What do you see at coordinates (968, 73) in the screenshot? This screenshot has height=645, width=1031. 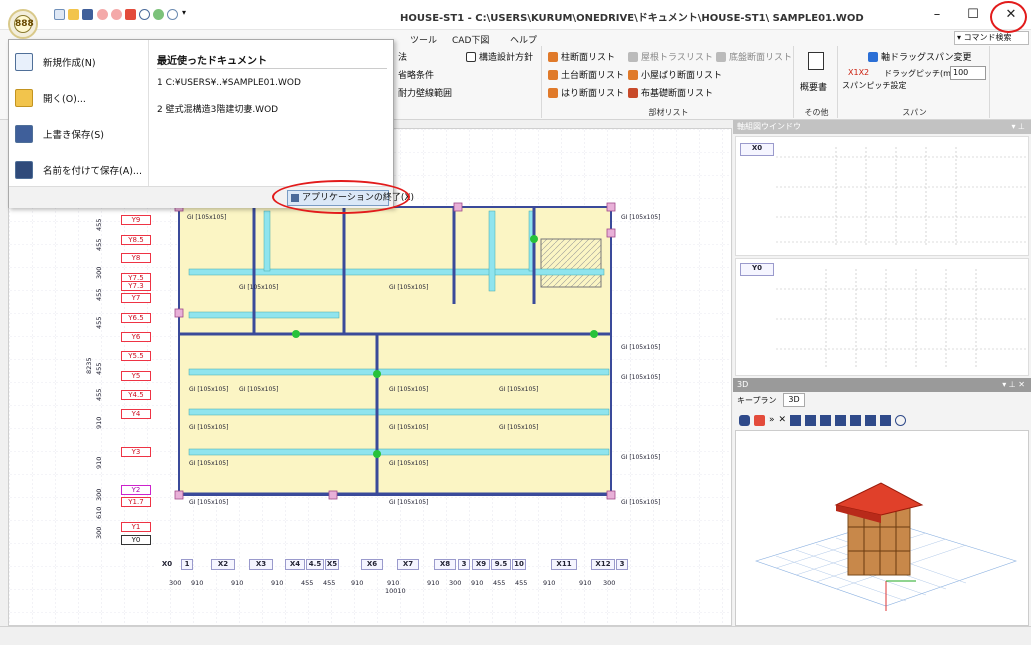 I see `span-pitch-input: 100` at bounding box center [968, 73].